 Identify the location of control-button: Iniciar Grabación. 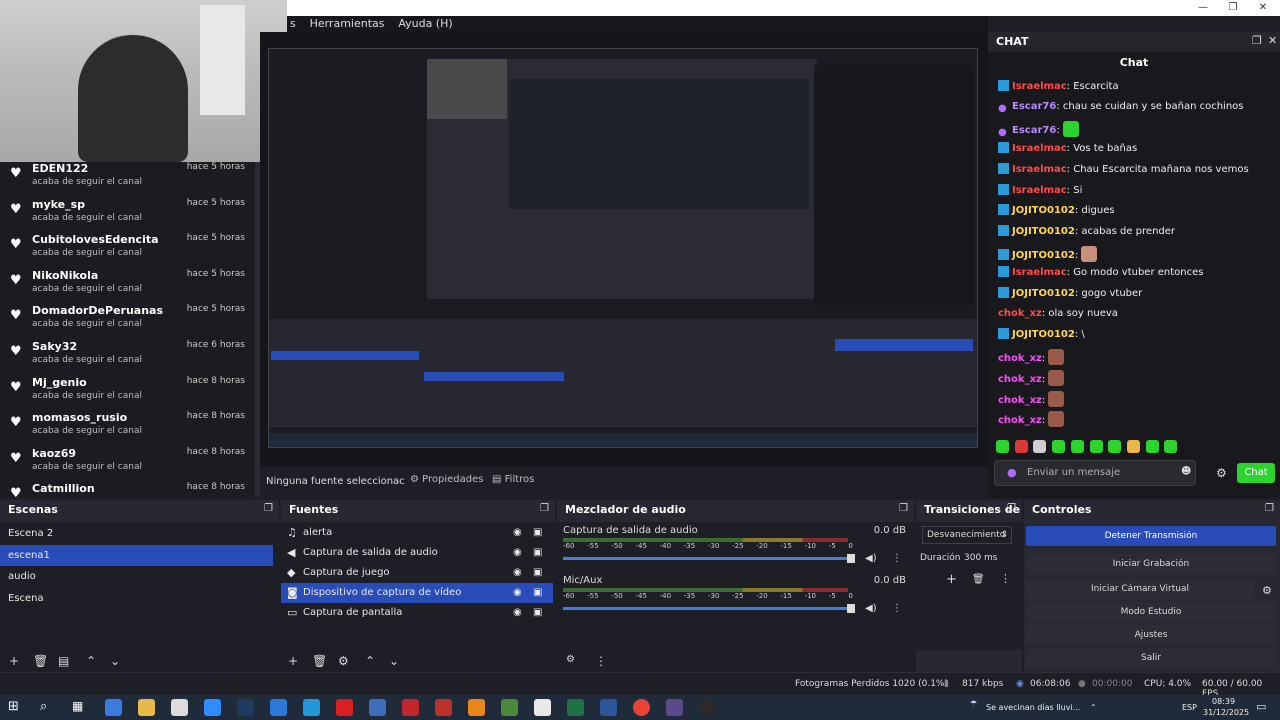
(1151, 564).